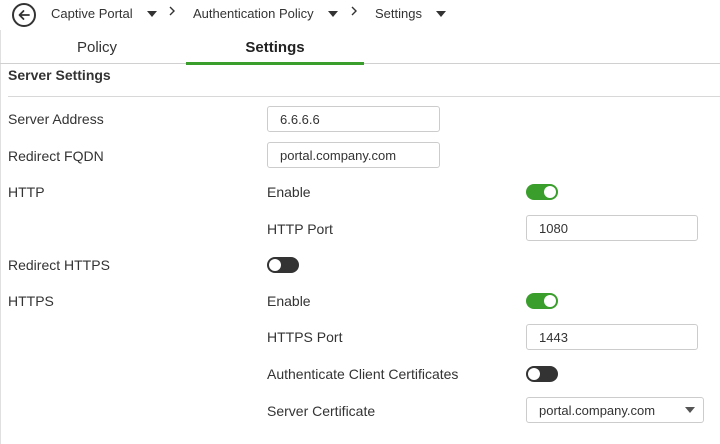 The width and height of the screenshot is (720, 444). What do you see at coordinates (612, 228) in the screenshot?
I see `http-port-input: 1080` at bounding box center [612, 228].